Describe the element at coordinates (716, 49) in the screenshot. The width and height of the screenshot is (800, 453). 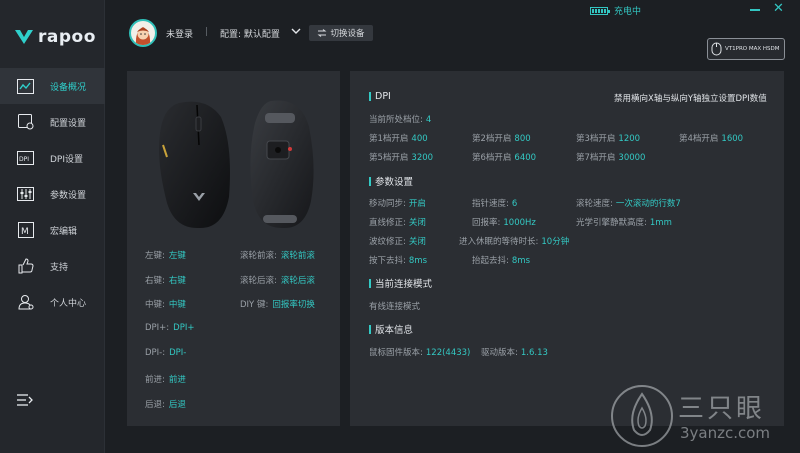
I see `mouse-icon` at that location.